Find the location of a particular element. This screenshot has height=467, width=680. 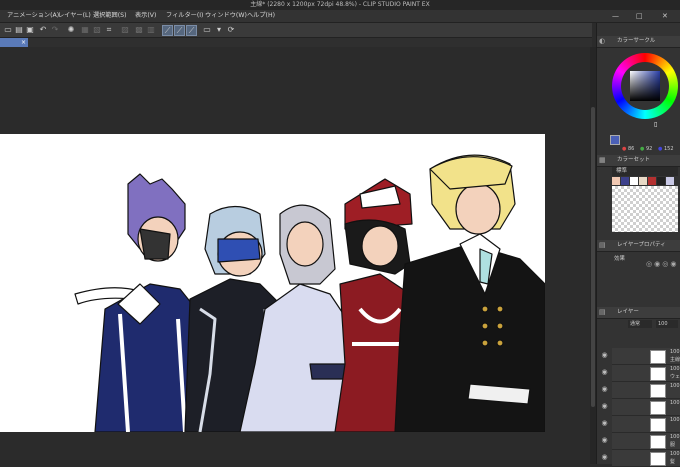

layer-row: ◉ 100 ウェ is located at coordinates (640, 373).